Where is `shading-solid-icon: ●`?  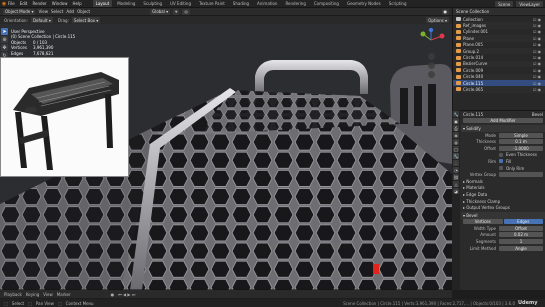 shading-solid-icon: ● is located at coordinates (445, 11).